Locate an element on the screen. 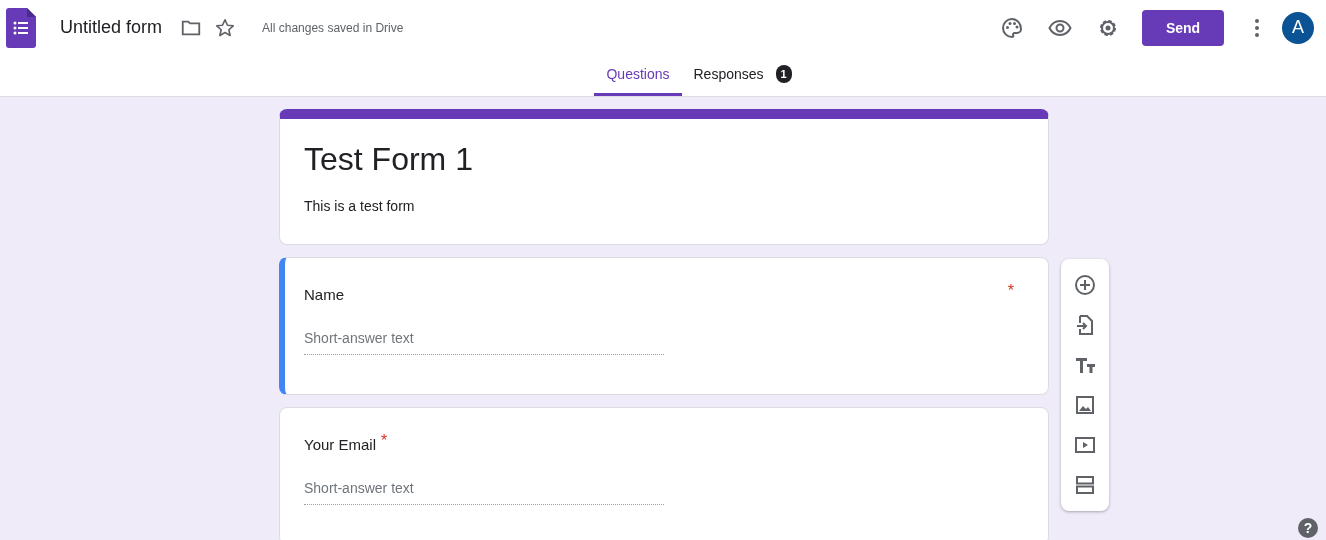 The height and width of the screenshot is (540, 1326). image-icon is located at coordinates (1085, 405).